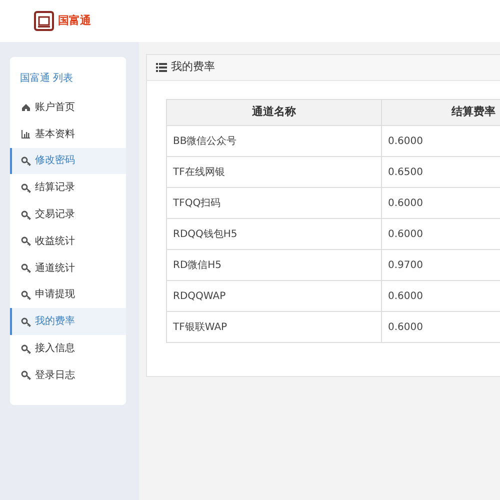 The image size is (500, 500). Describe the element at coordinates (68, 295) in the screenshot. I see `sidebar-item: 申请提现` at that location.